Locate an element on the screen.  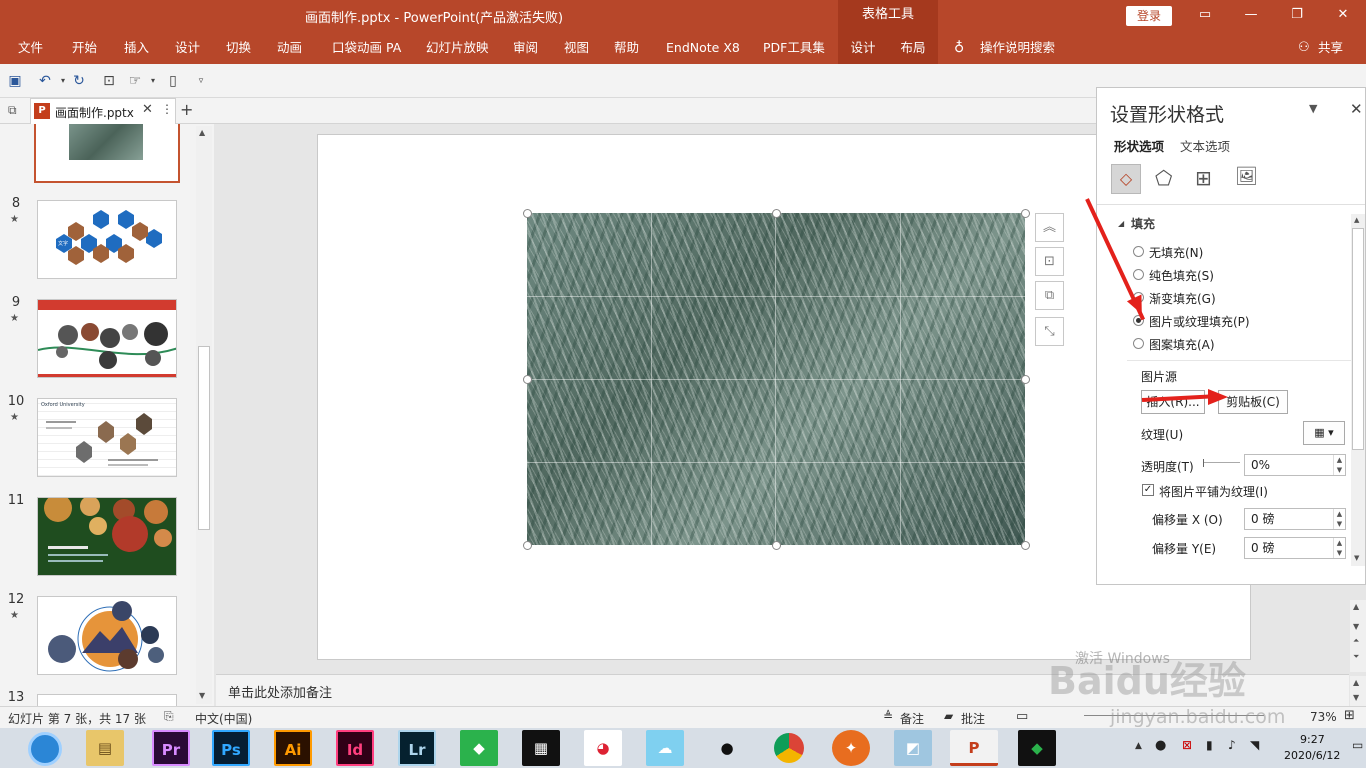
tab-design: 设计 is located at coordinates (187, 48).